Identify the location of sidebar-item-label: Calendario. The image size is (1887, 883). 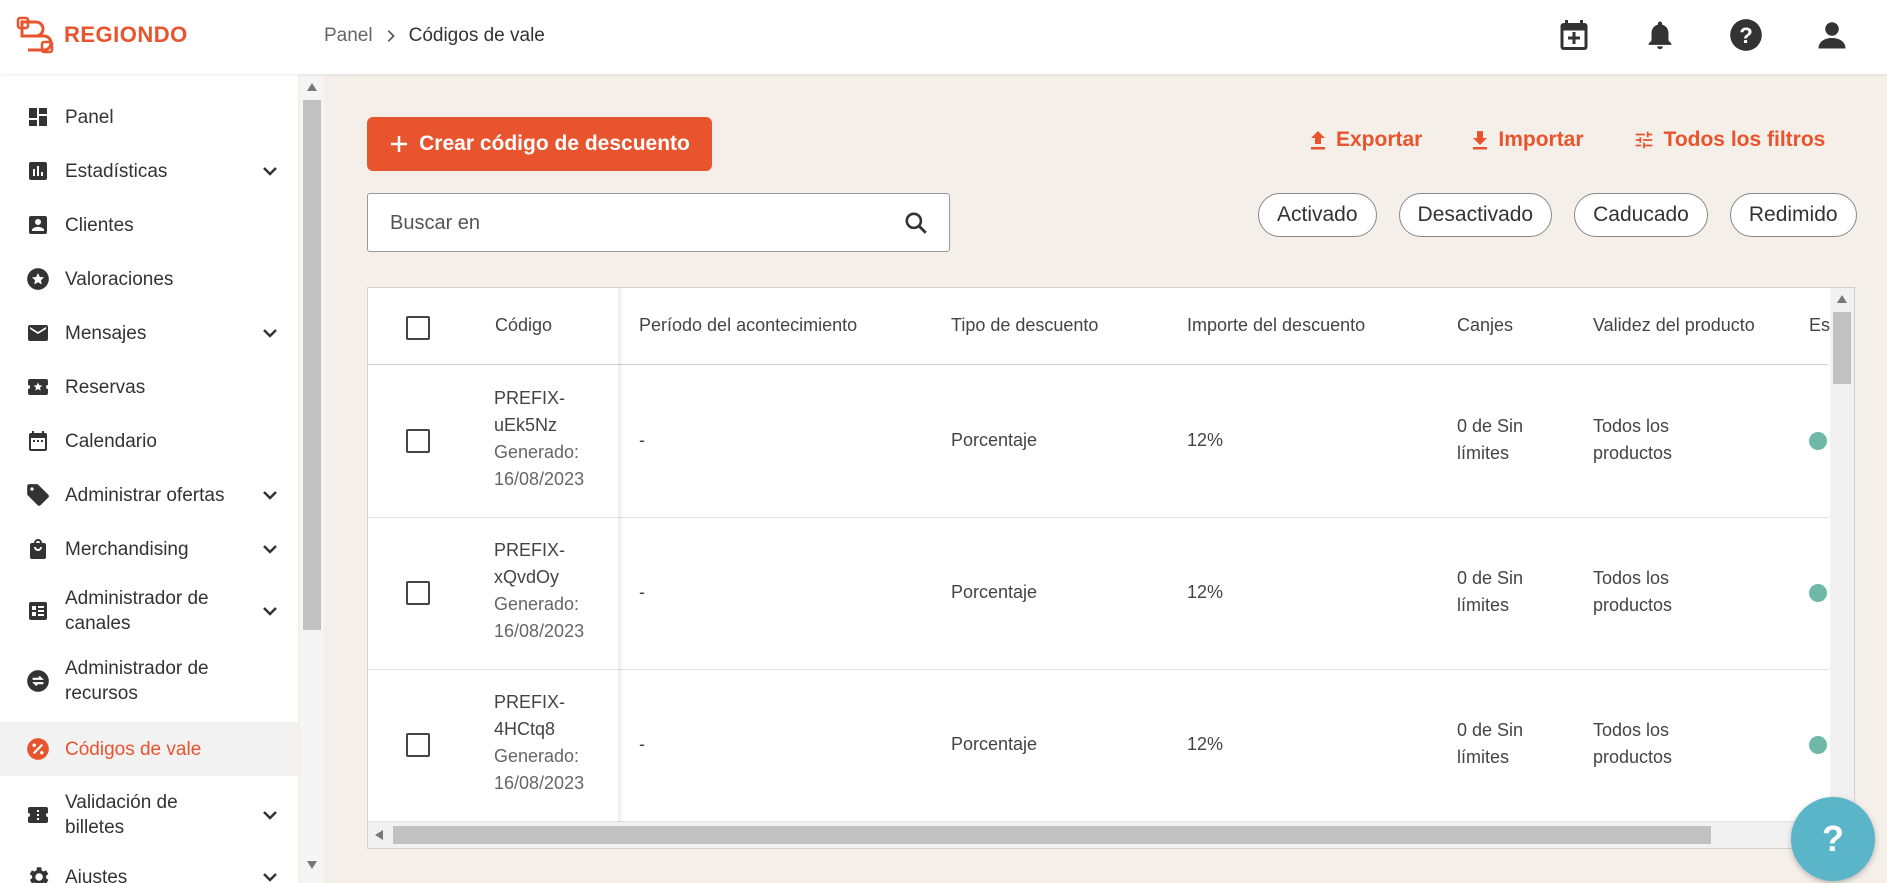
(111, 441).